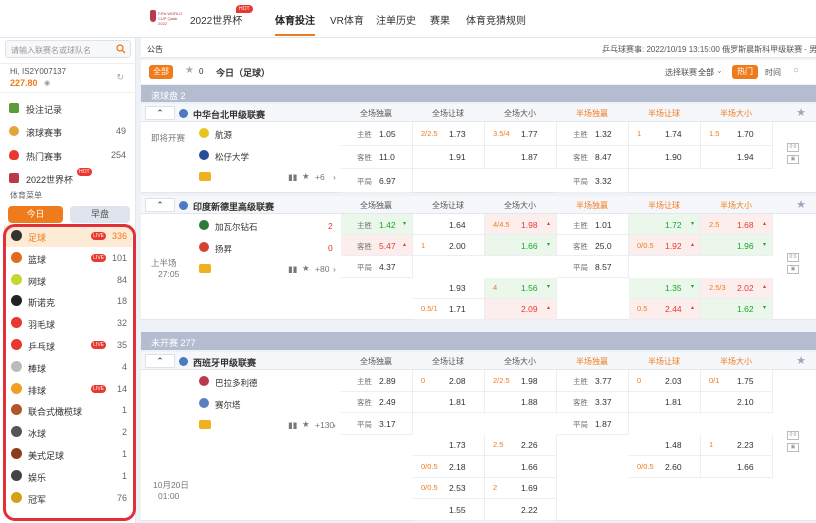  Describe the element at coordinates (665, 309) in the screenshot. I see `odds-cell: 0.5 2.44 ▴` at that location.